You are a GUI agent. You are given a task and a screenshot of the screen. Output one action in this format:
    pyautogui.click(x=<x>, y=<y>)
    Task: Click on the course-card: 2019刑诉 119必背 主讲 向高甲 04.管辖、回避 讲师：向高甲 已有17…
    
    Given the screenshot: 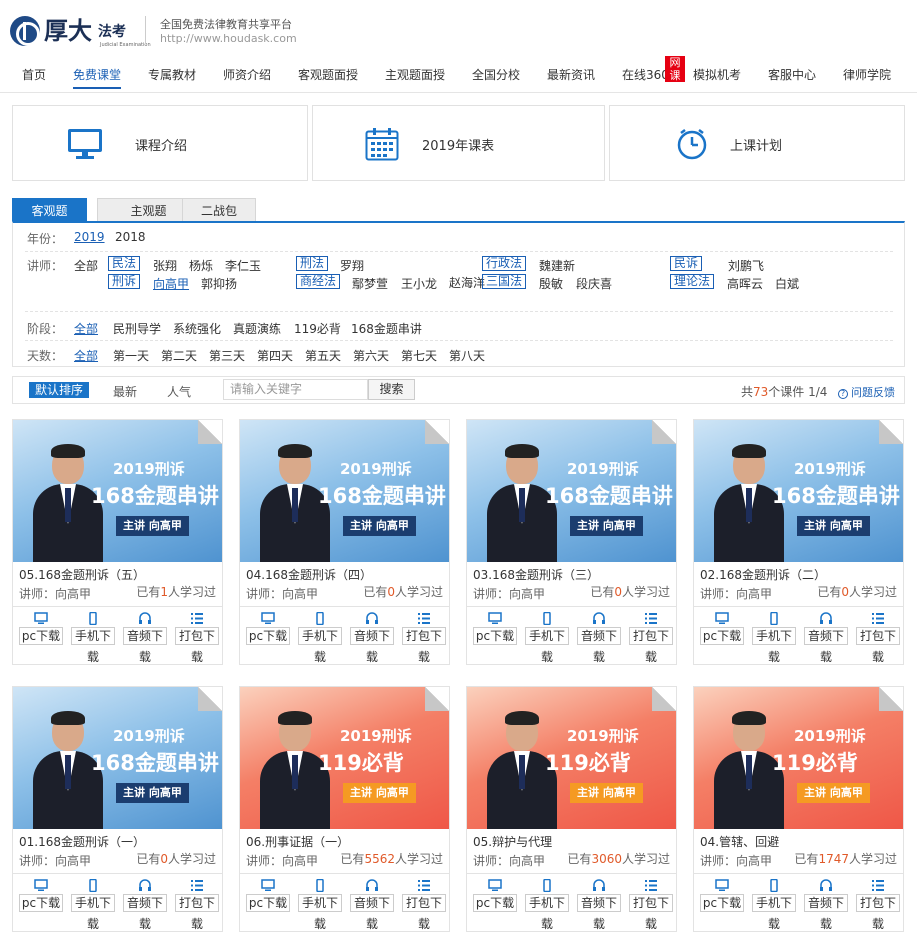 What is the action you would take?
    pyautogui.click(x=798, y=809)
    